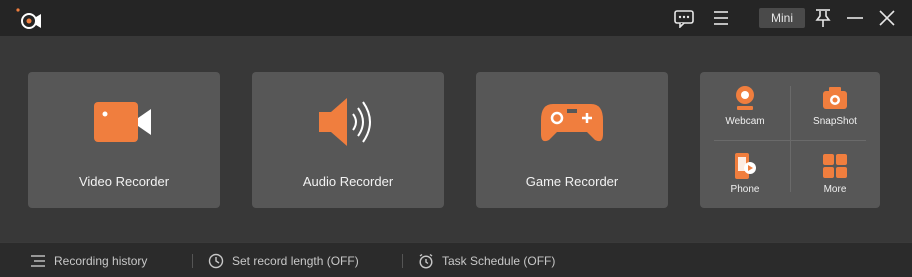 Image resolution: width=912 pixels, height=277 pixels. I want to click on more-label: More, so click(835, 189).